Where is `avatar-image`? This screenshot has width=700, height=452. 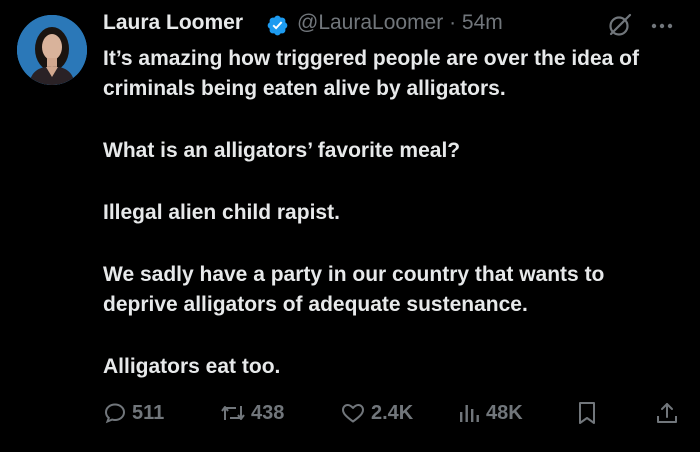 avatar-image is located at coordinates (52, 50).